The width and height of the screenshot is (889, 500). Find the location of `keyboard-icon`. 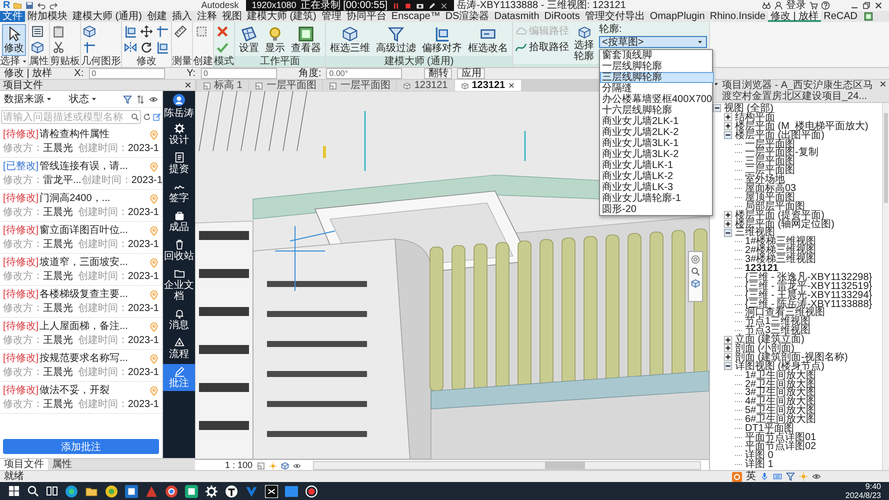

keyboard-icon is located at coordinates (777, 476).